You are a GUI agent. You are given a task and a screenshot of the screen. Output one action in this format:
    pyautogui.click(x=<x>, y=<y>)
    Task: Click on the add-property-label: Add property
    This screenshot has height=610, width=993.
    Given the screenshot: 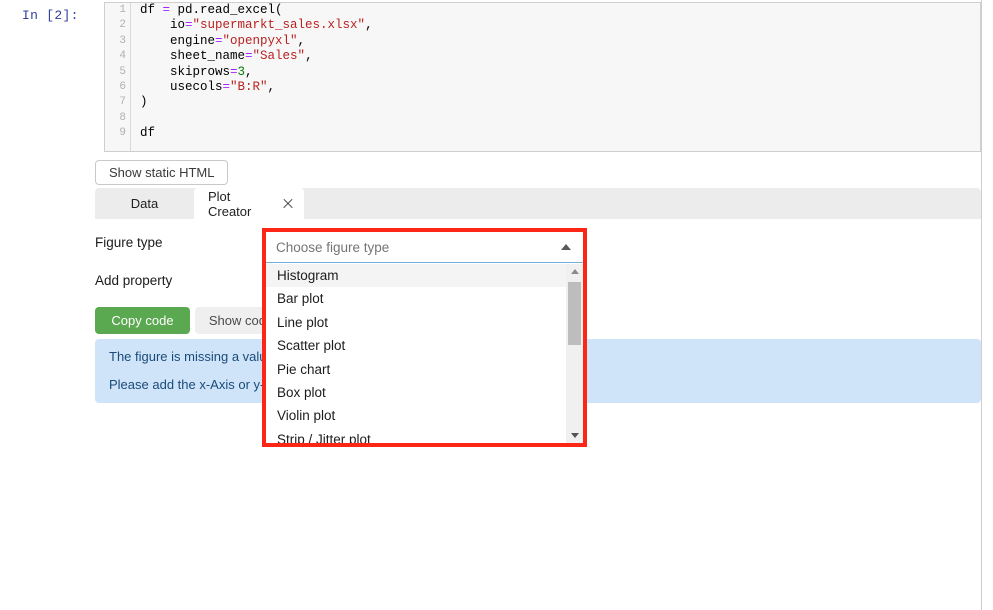 What is the action you would take?
    pyautogui.click(x=134, y=280)
    